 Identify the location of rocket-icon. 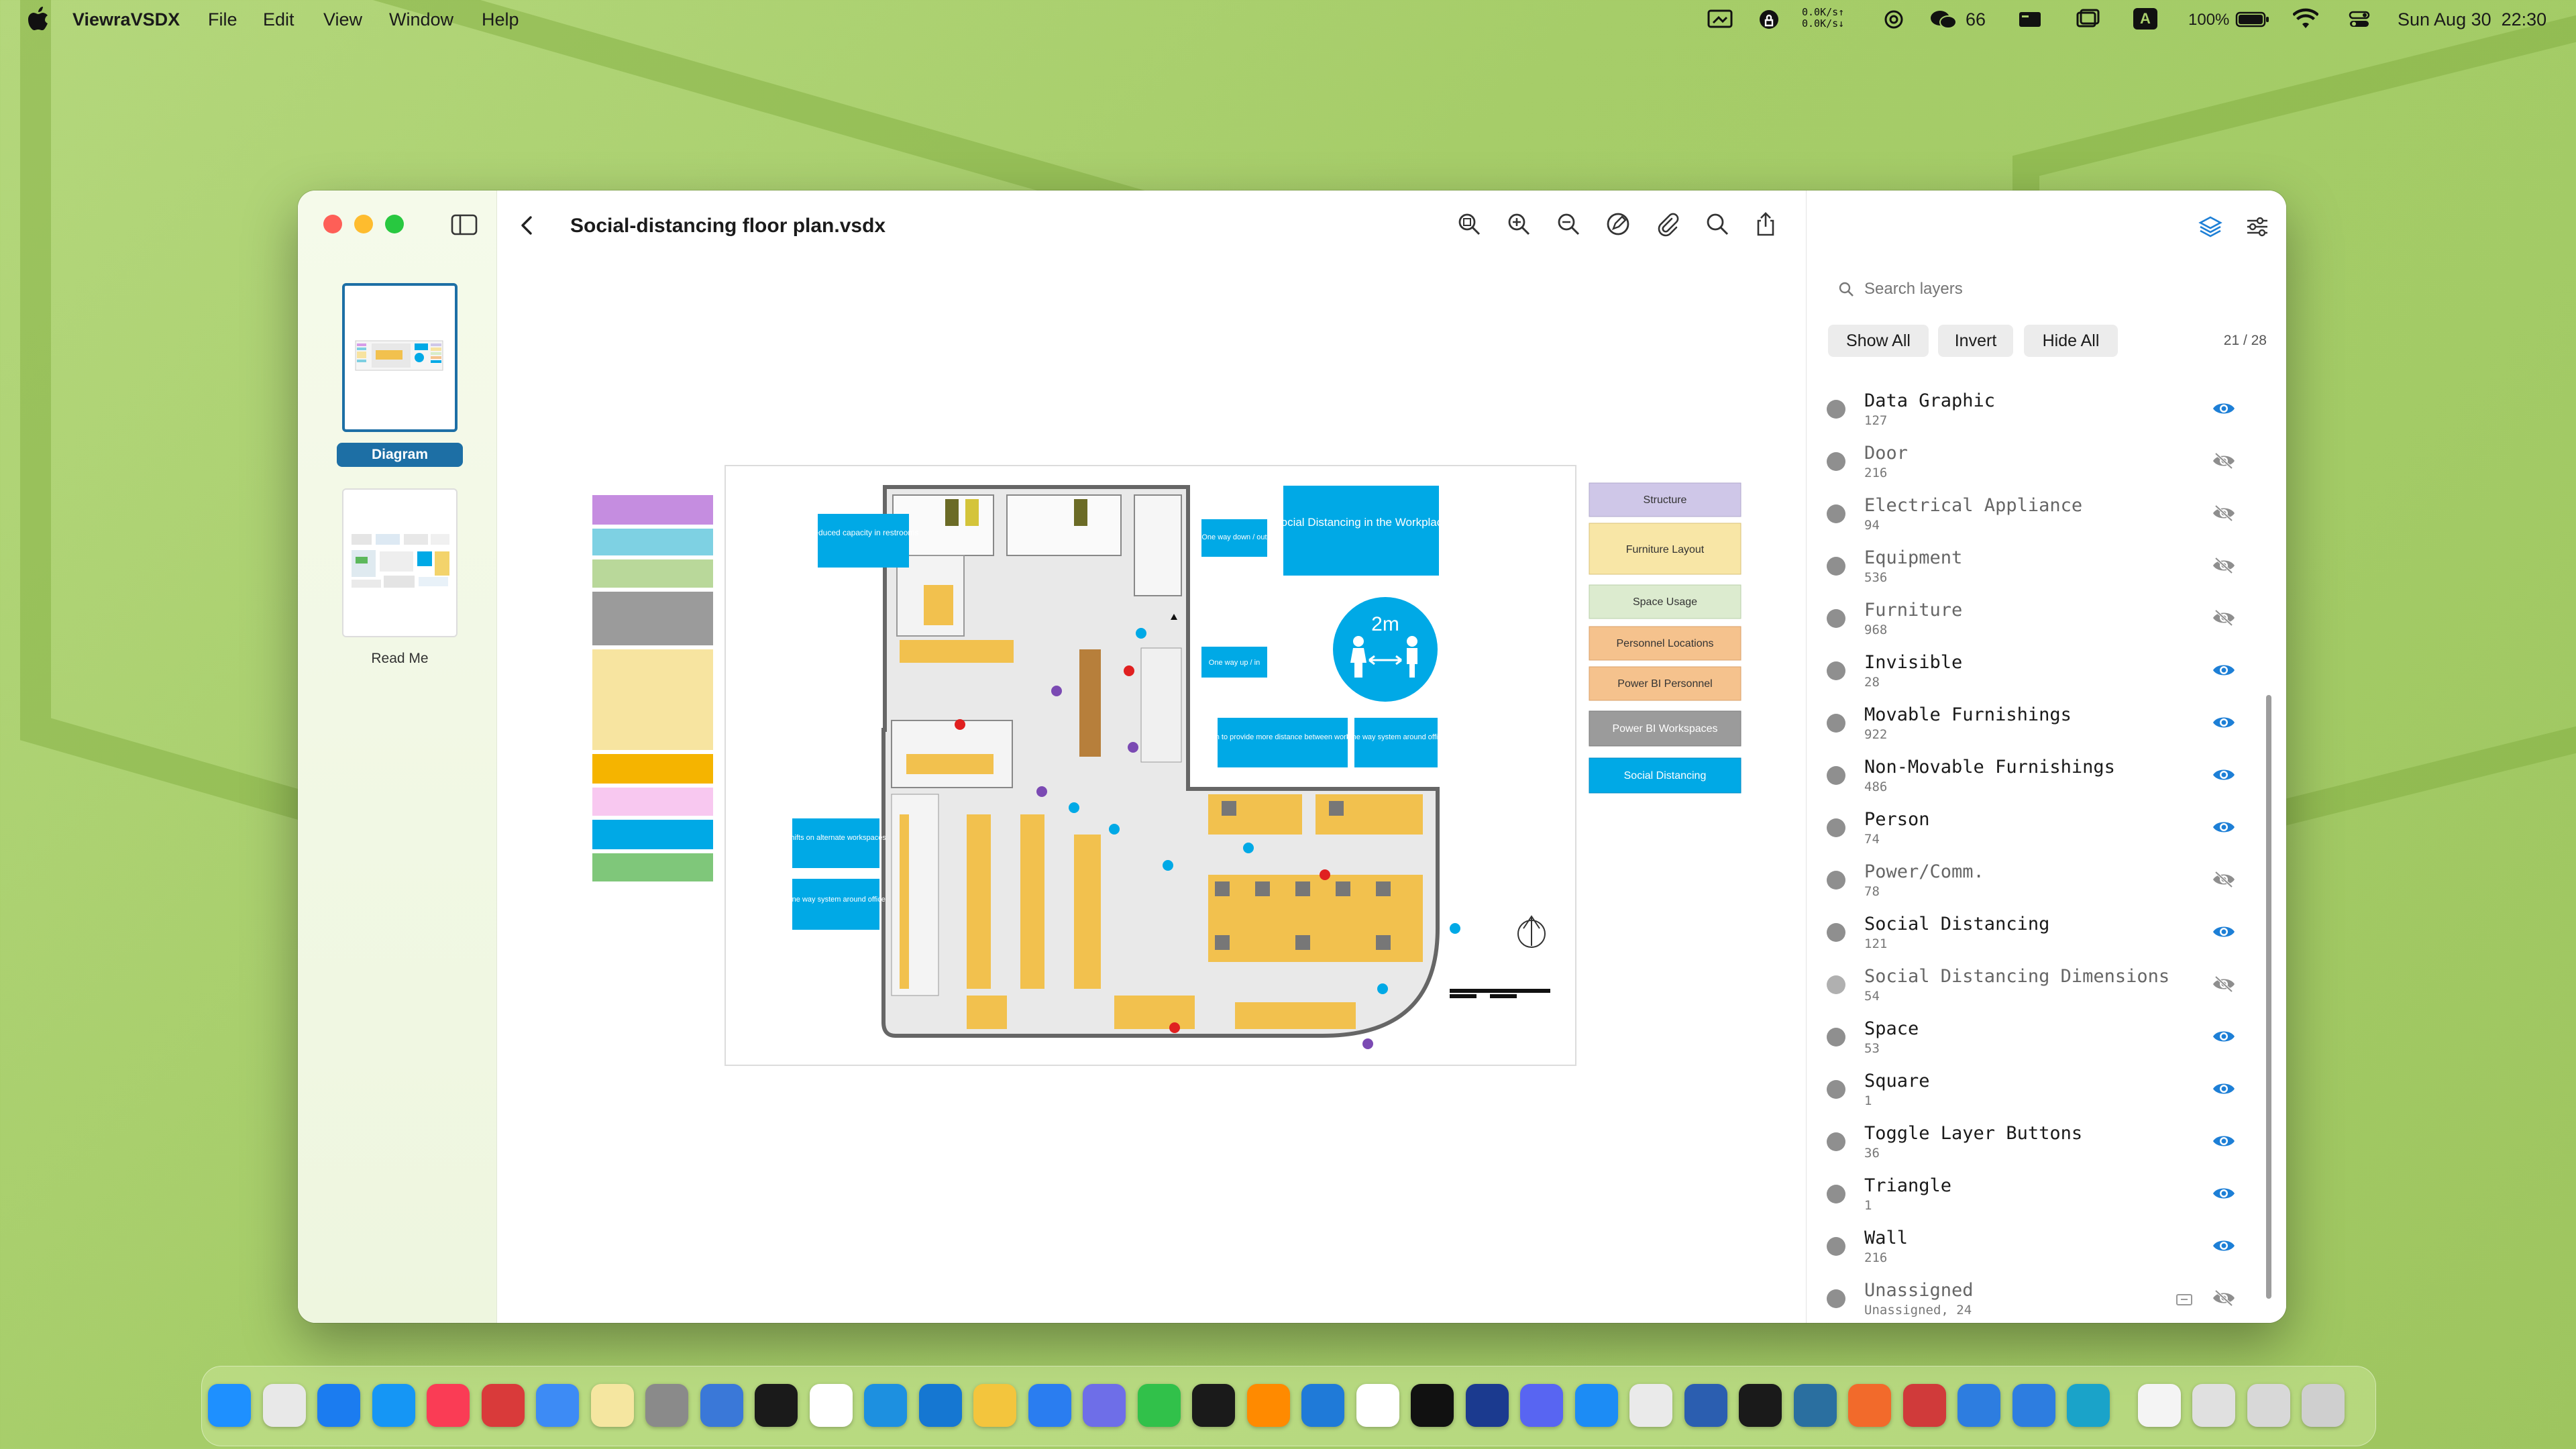
(1650, 1405).